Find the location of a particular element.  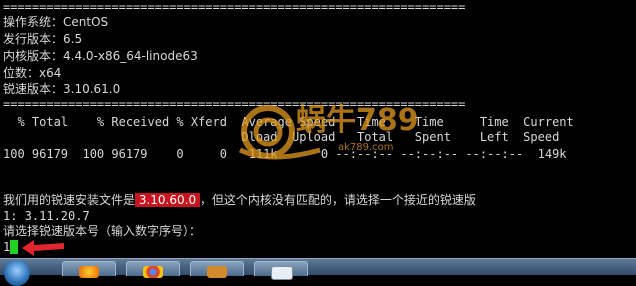

os-line: 操作系统：CentOS is located at coordinates (56, 22).